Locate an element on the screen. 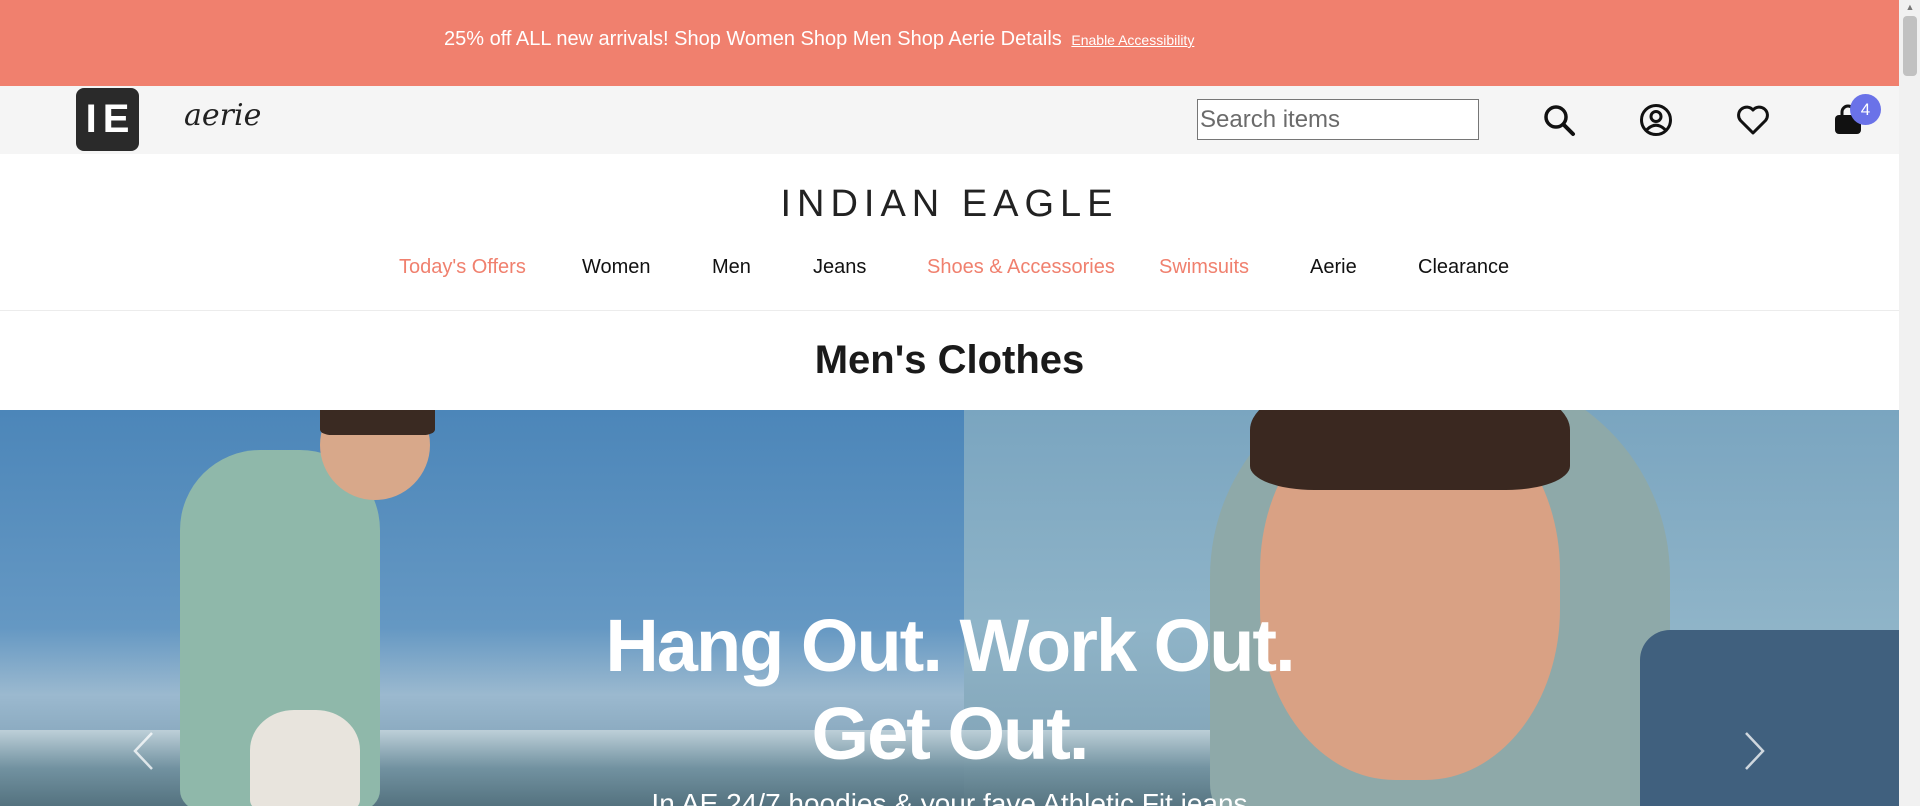 The width and height of the screenshot is (1920, 806). model-hair-right is located at coordinates (1410, 450).